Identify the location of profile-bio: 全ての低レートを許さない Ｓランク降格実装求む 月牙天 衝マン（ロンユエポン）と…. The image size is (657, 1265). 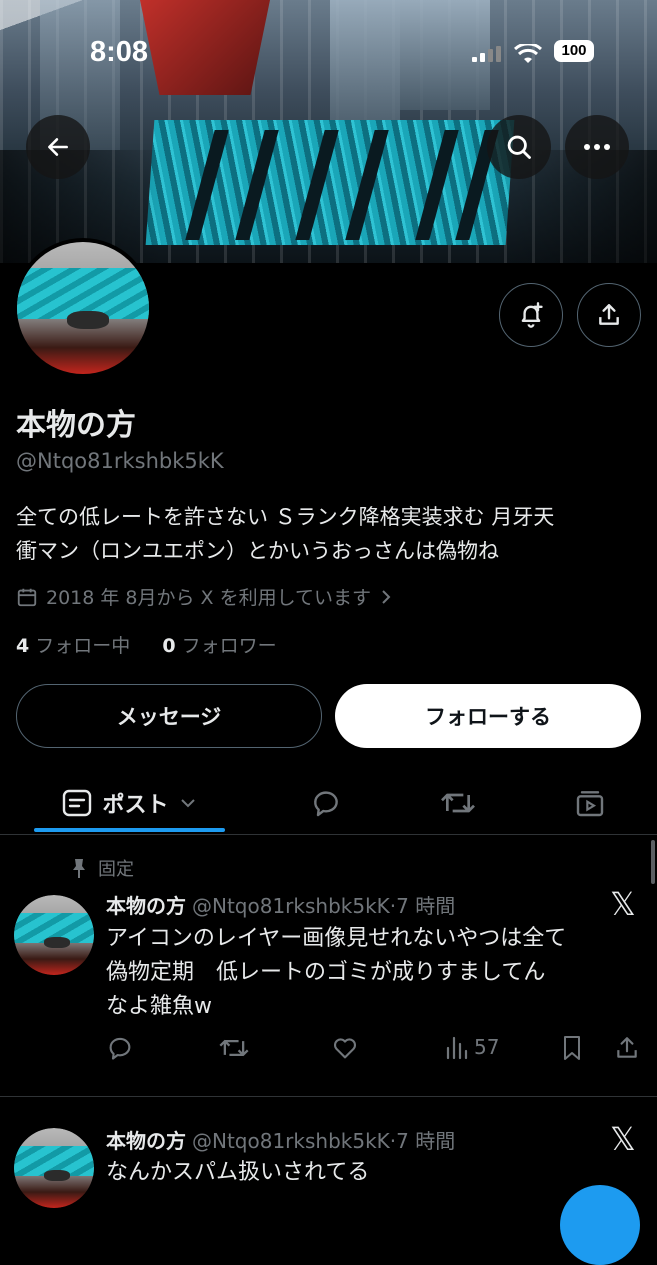
(331, 534).